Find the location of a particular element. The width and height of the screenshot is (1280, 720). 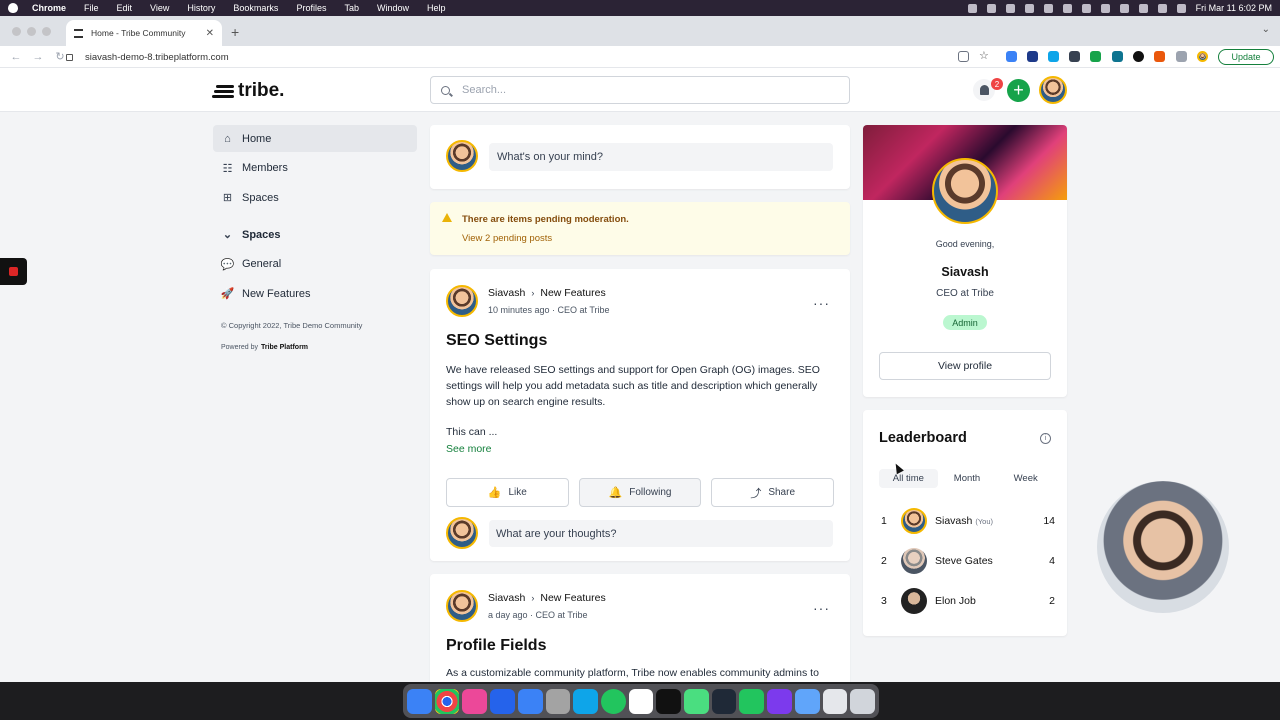

apple-icon is located at coordinates (13, 8).